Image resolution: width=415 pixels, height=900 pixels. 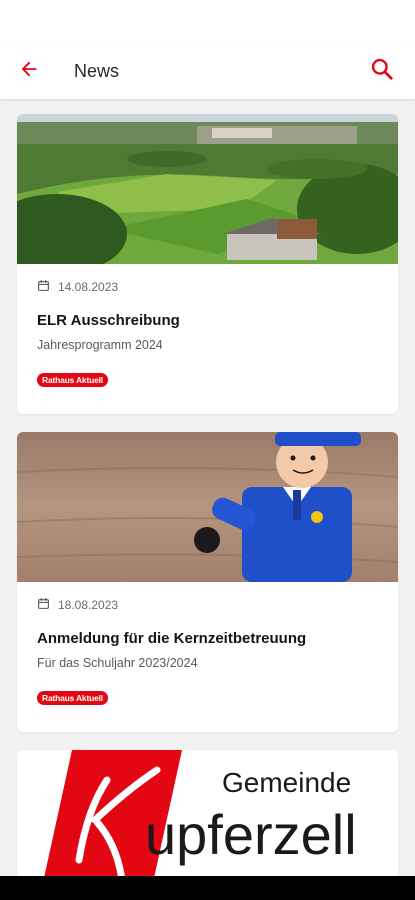 I want to click on search-button, so click(x=382, y=71).